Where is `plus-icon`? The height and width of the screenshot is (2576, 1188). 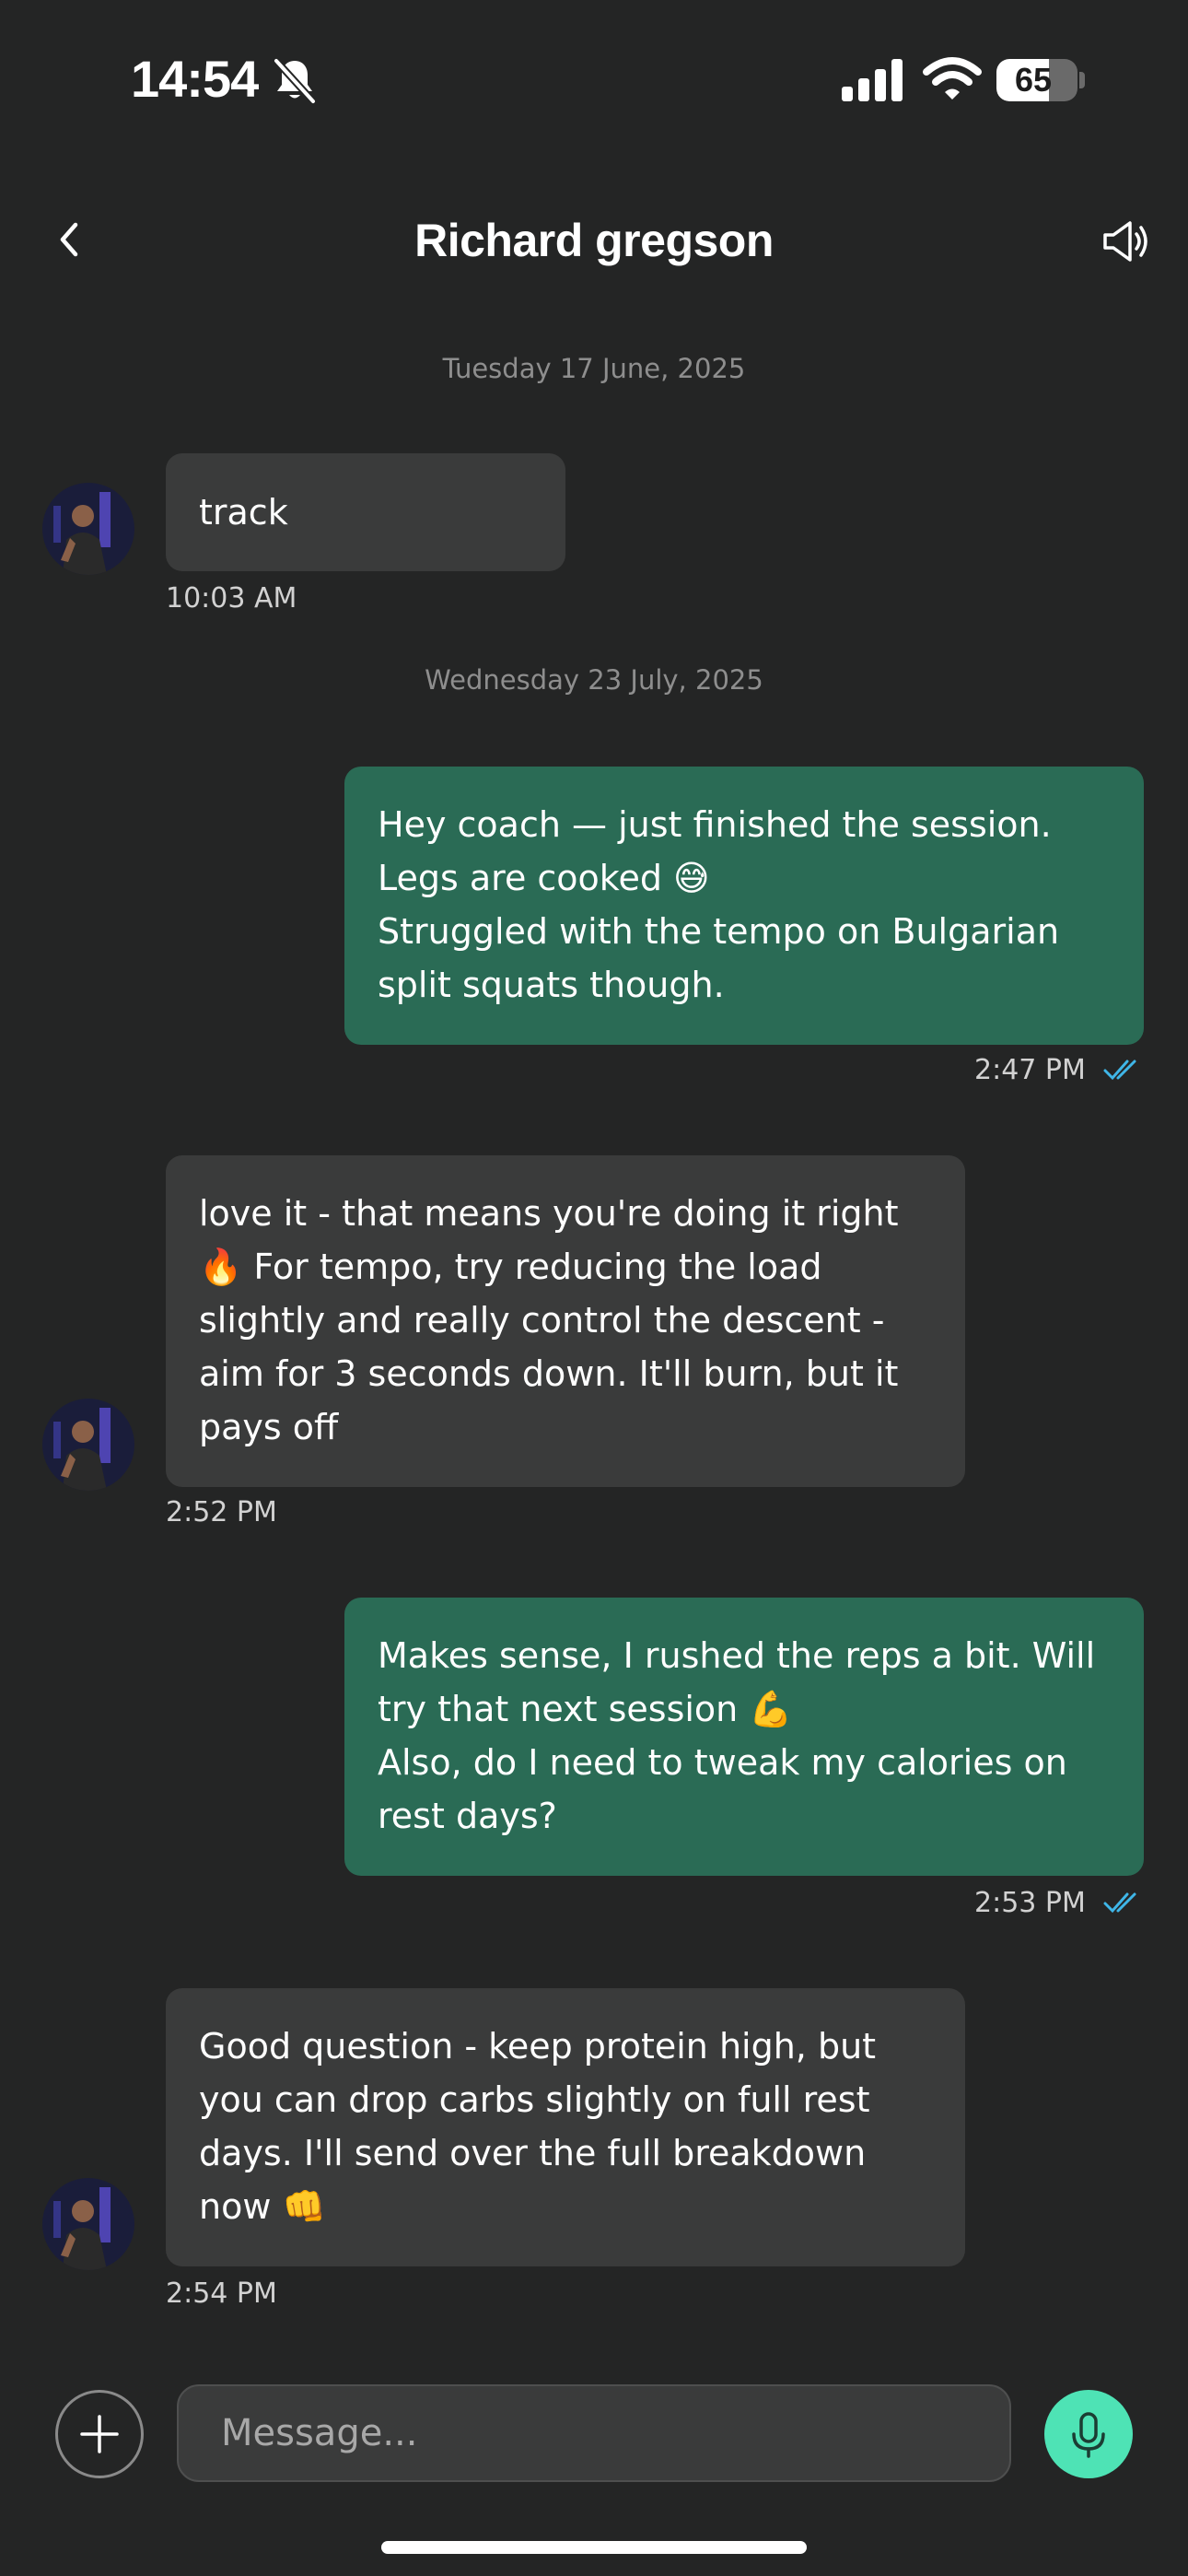 plus-icon is located at coordinates (99, 2434).